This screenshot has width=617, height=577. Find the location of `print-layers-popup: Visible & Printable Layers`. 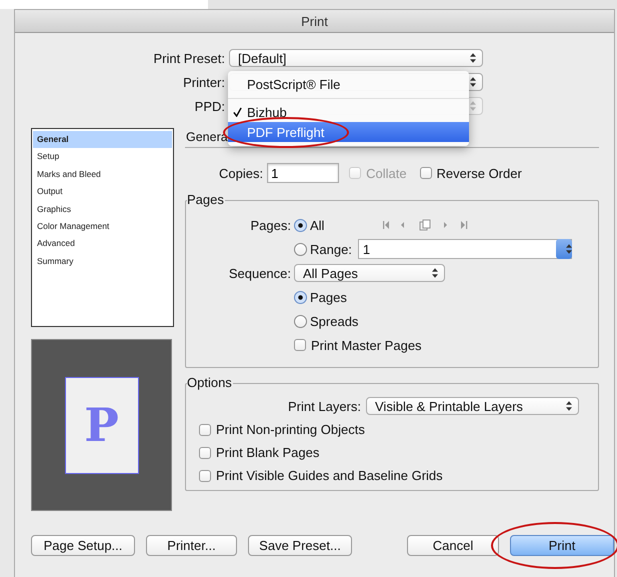

print-layers-popup: Visible & Printable Layers is located at coordinates (472, 406).